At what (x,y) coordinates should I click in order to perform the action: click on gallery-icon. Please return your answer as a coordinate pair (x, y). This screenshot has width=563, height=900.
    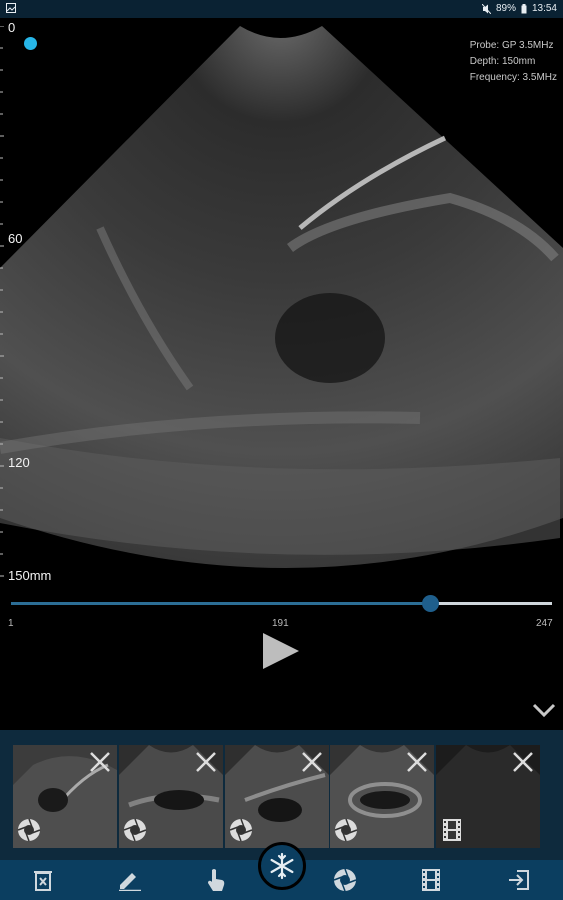
    Looking at the image, I should click on (11, 8).